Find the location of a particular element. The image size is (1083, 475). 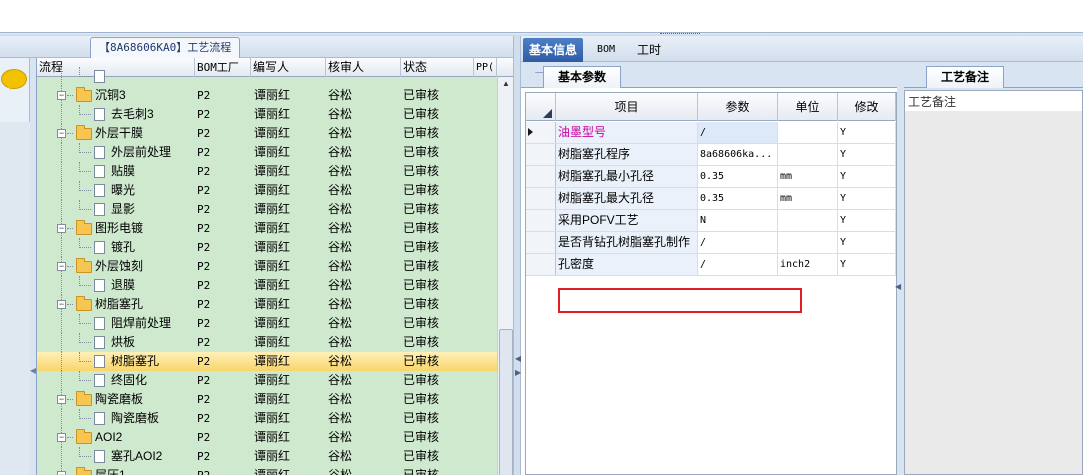

tree-node-row: 树脂塞孔 P2 谭丽红 谷松 已审核 is located at coordinates (267, 361).